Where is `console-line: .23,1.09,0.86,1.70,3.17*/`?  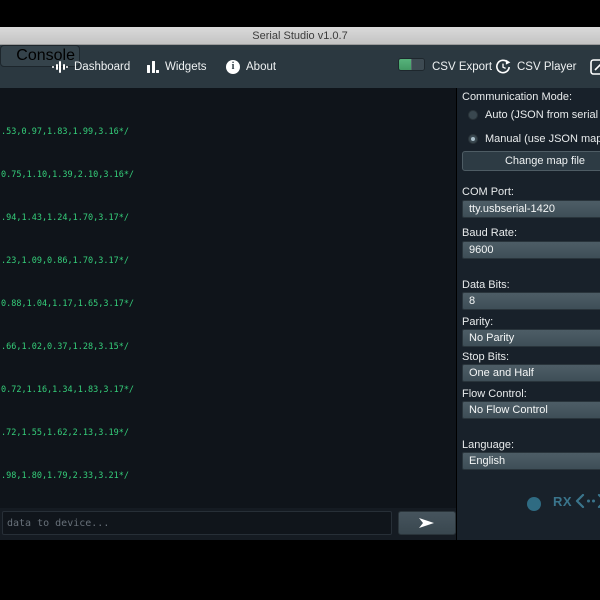
console-line: .23,1.09,0.86,1.70,3.17*/ is located at coordinates (65, 261).